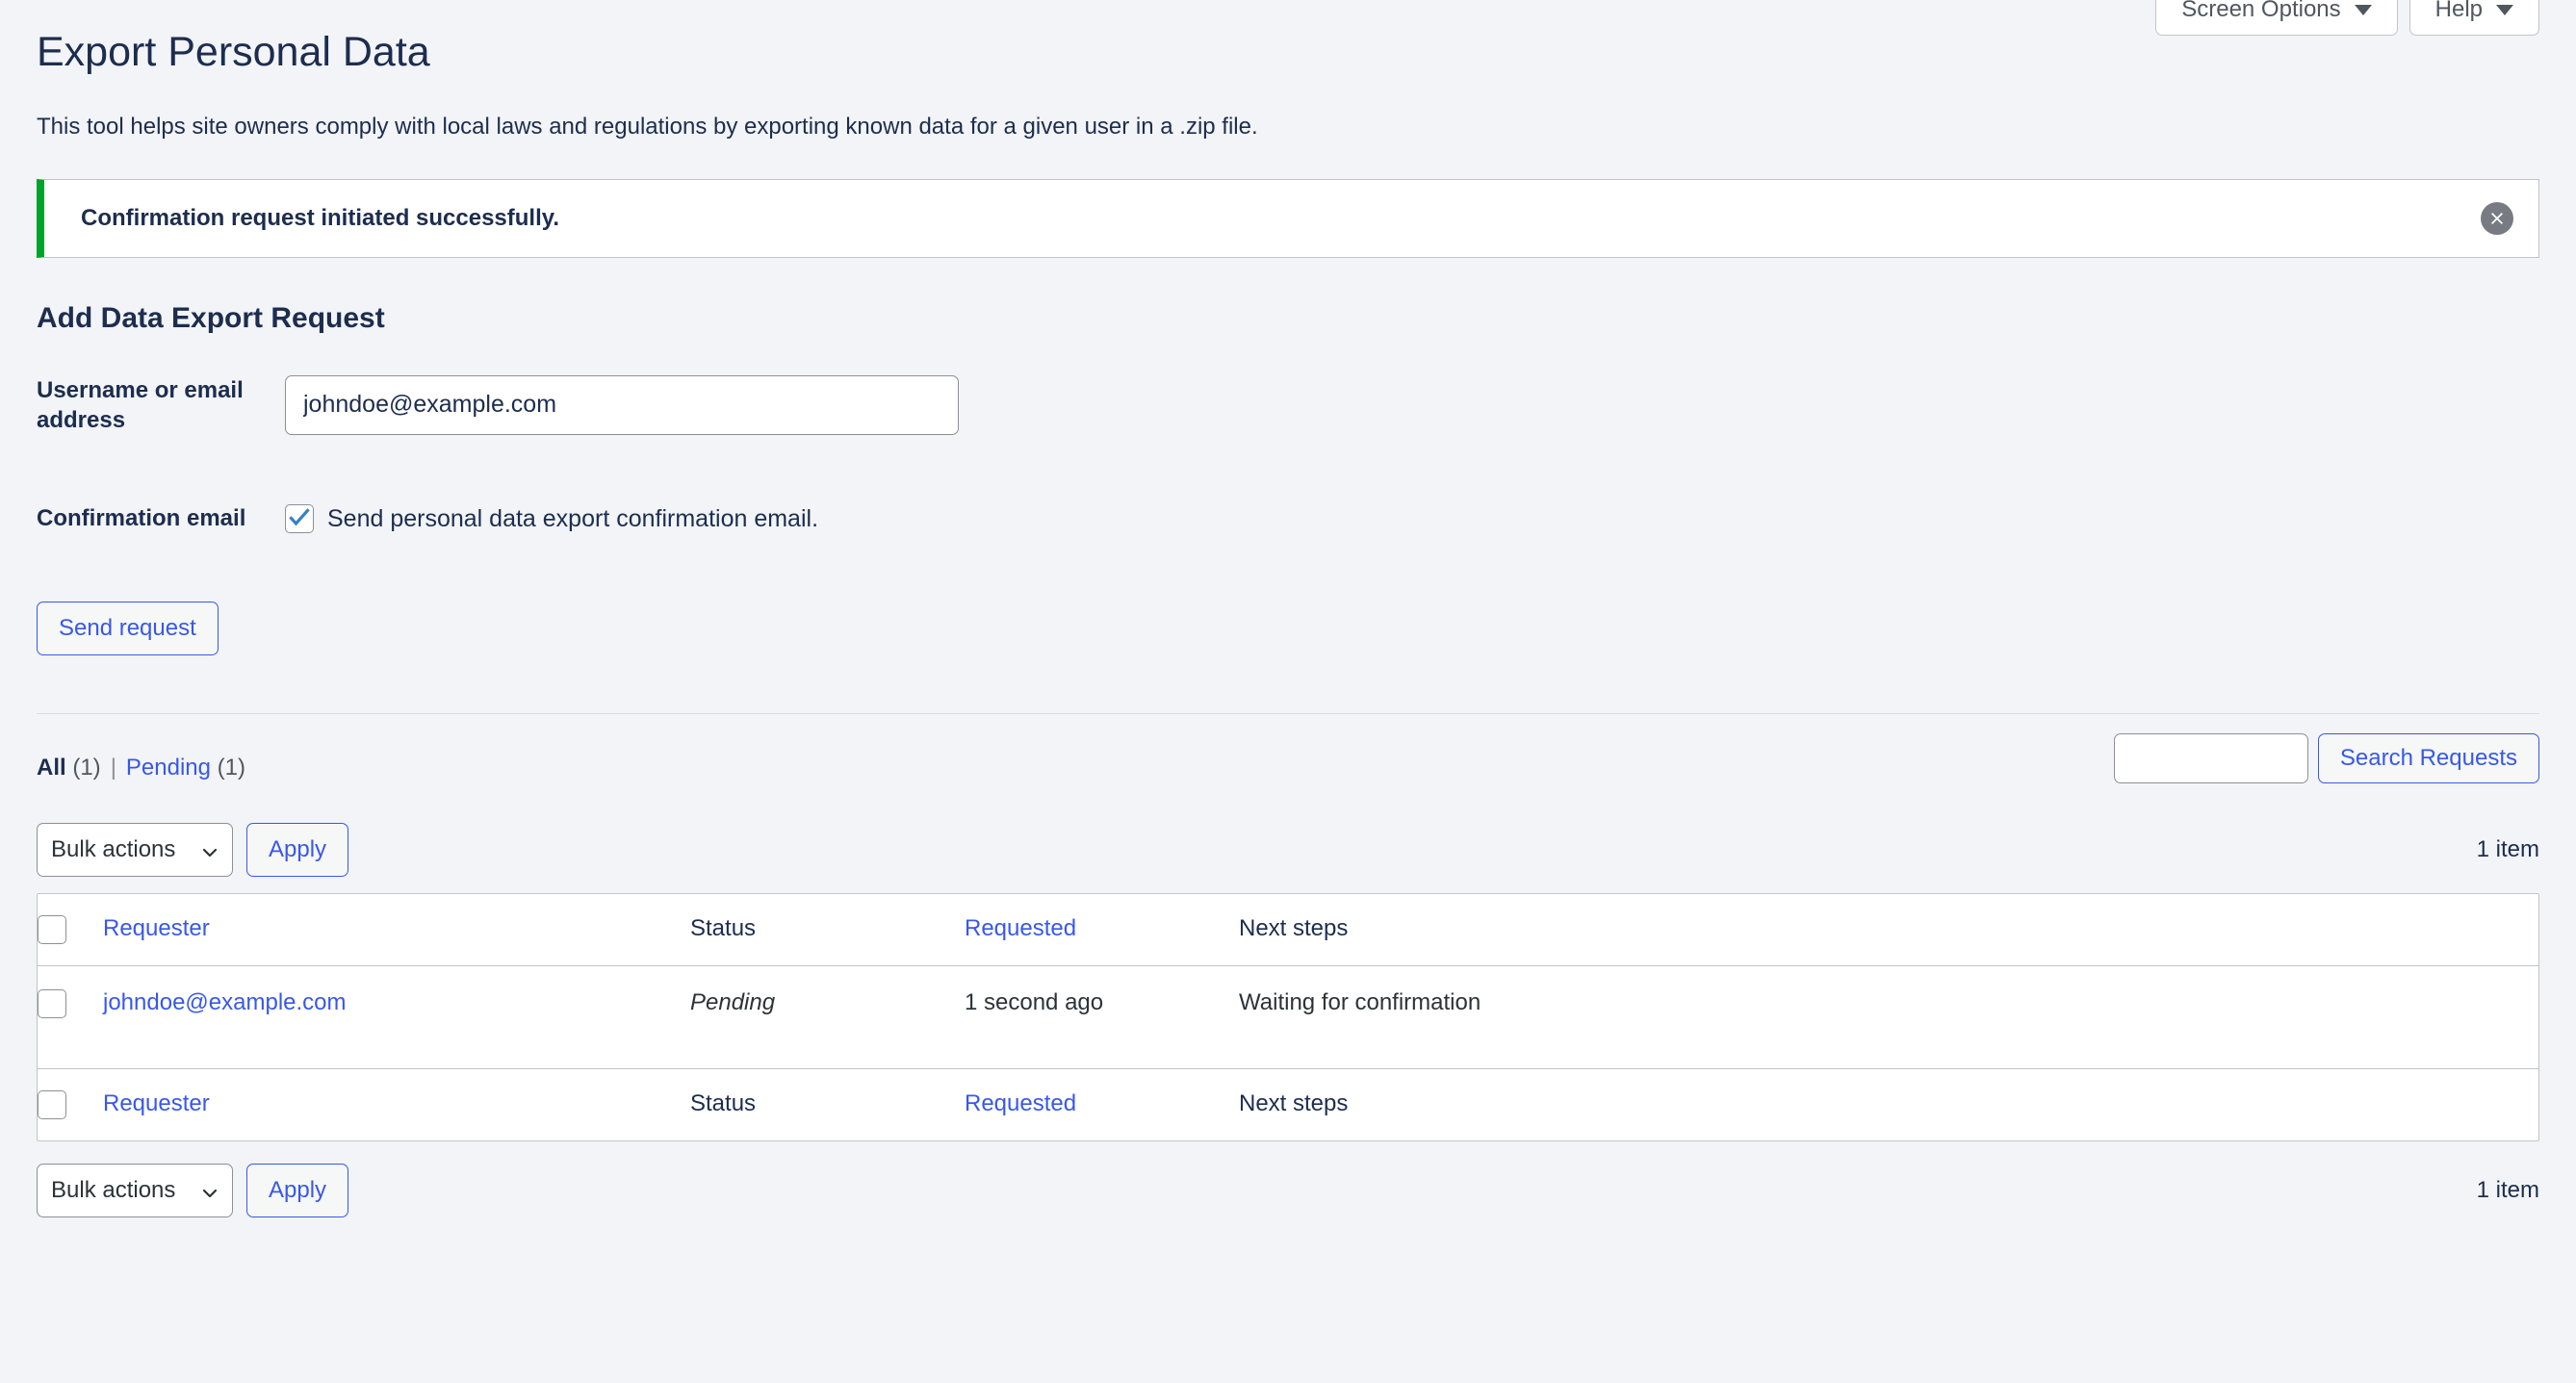 The image size is (2576, 1383). Describe the element at coordinates (2261, 11) in the screenshot. I see `screen-options-label: Screen Options` at that location.